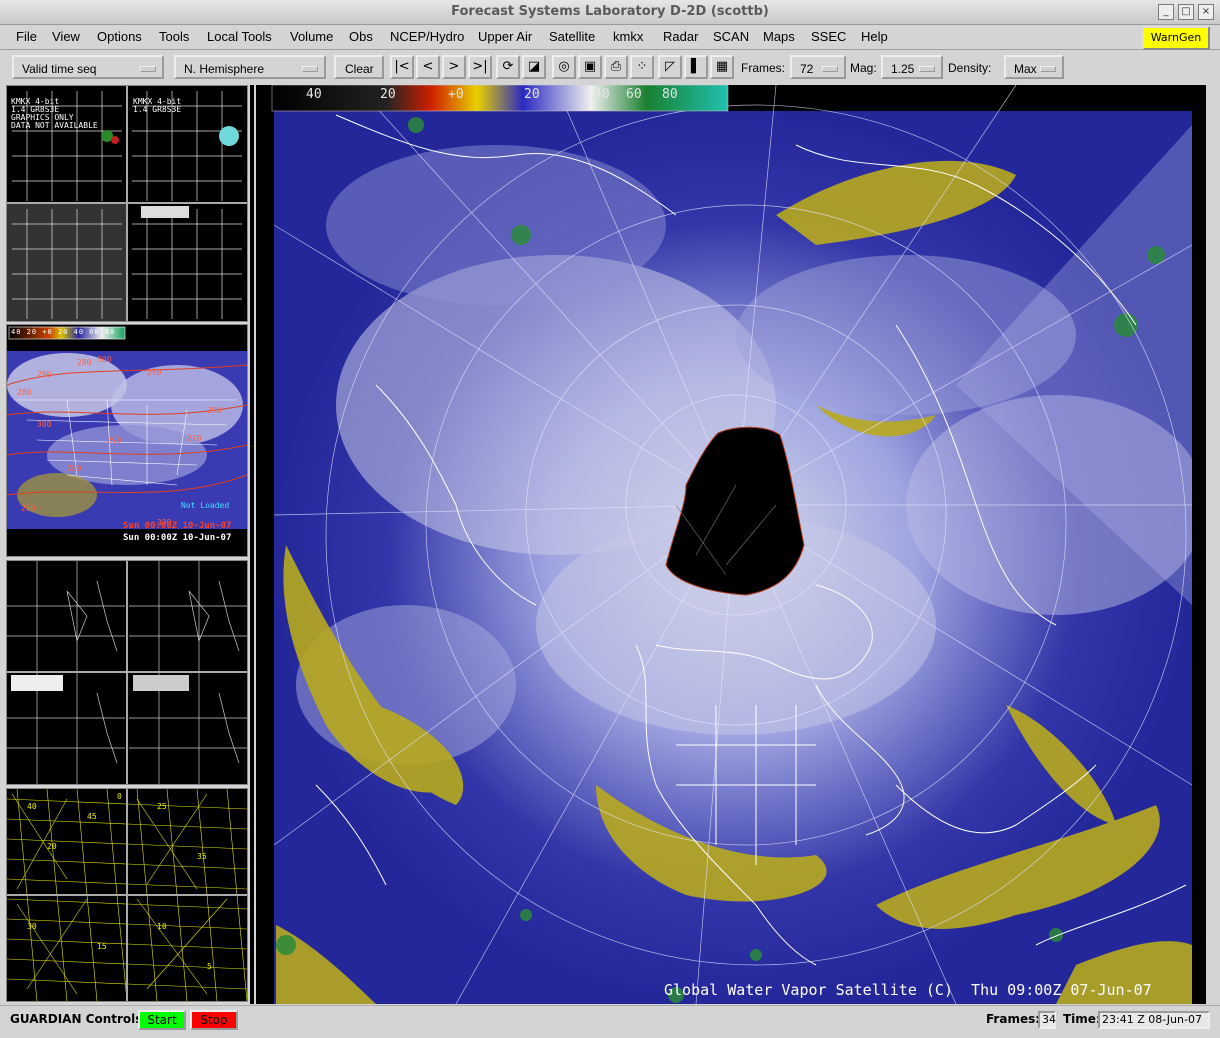  I want to click on us-thumb-valid-time-1: Sun 00:00Z 10-Jun-07, so click(177, 526).